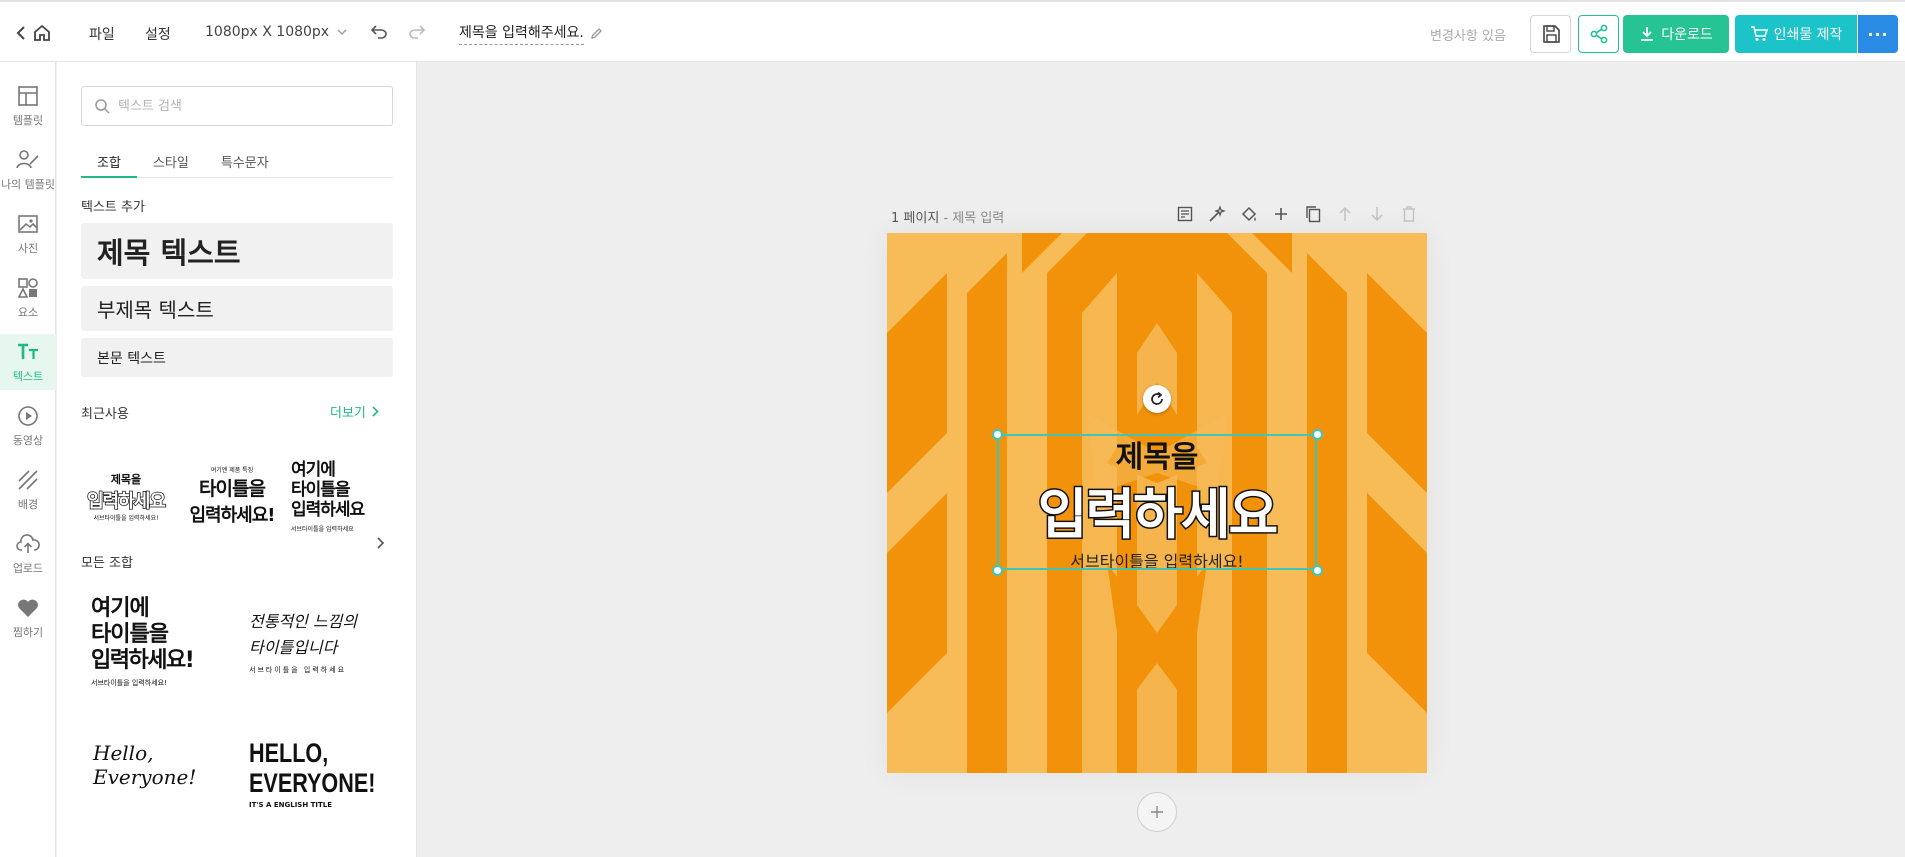 This screenshot has width=1905, height=857. I want to click on thumb-line: Everyone!, so click(145, 777).